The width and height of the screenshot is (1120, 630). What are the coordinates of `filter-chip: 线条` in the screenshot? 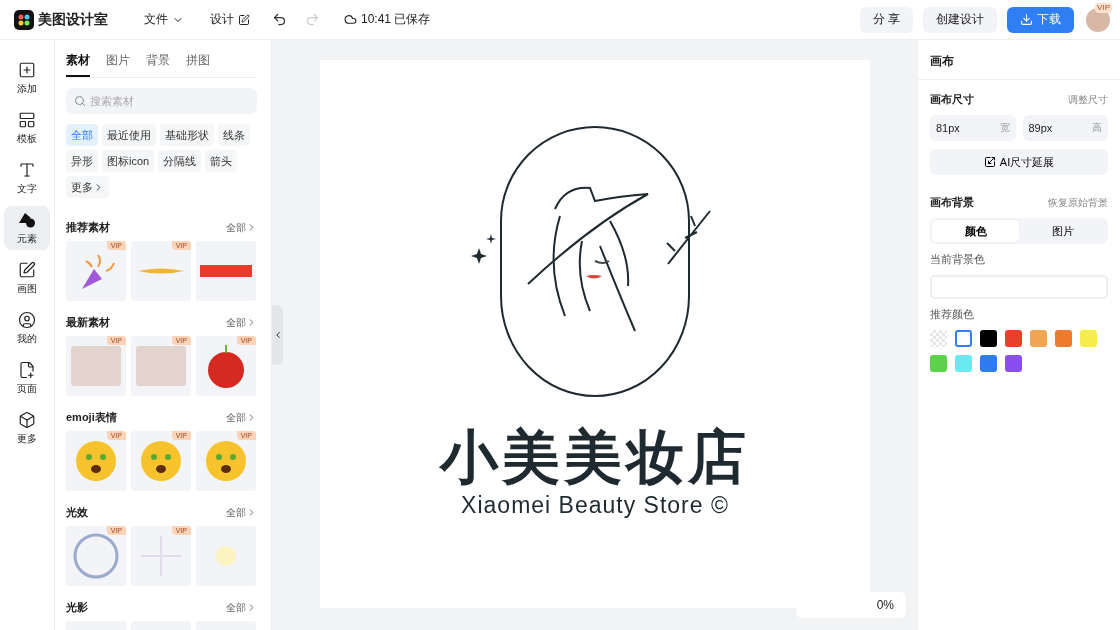 It's located at (234, 135).